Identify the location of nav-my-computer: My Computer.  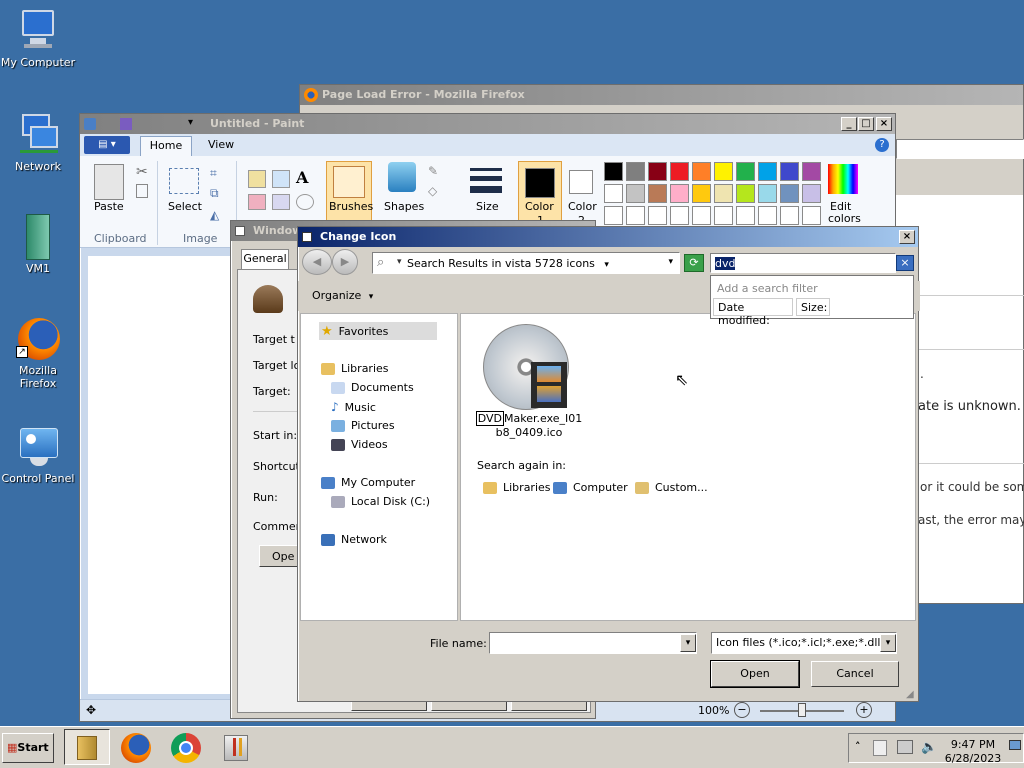
(368, 482).